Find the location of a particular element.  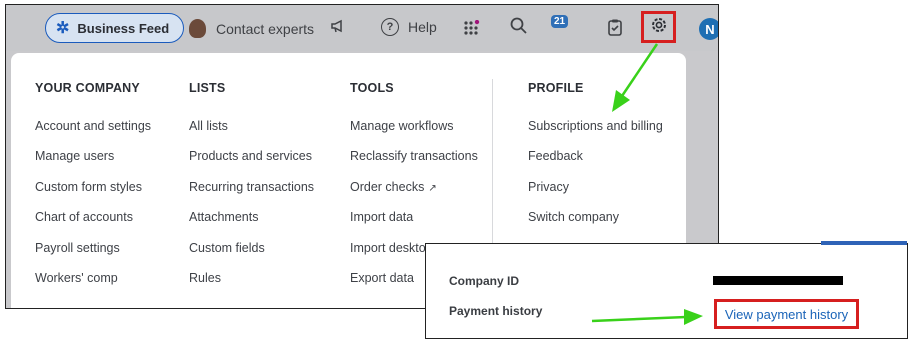

contact-experts-button: Contact experts is located at coordinates (251, 28).